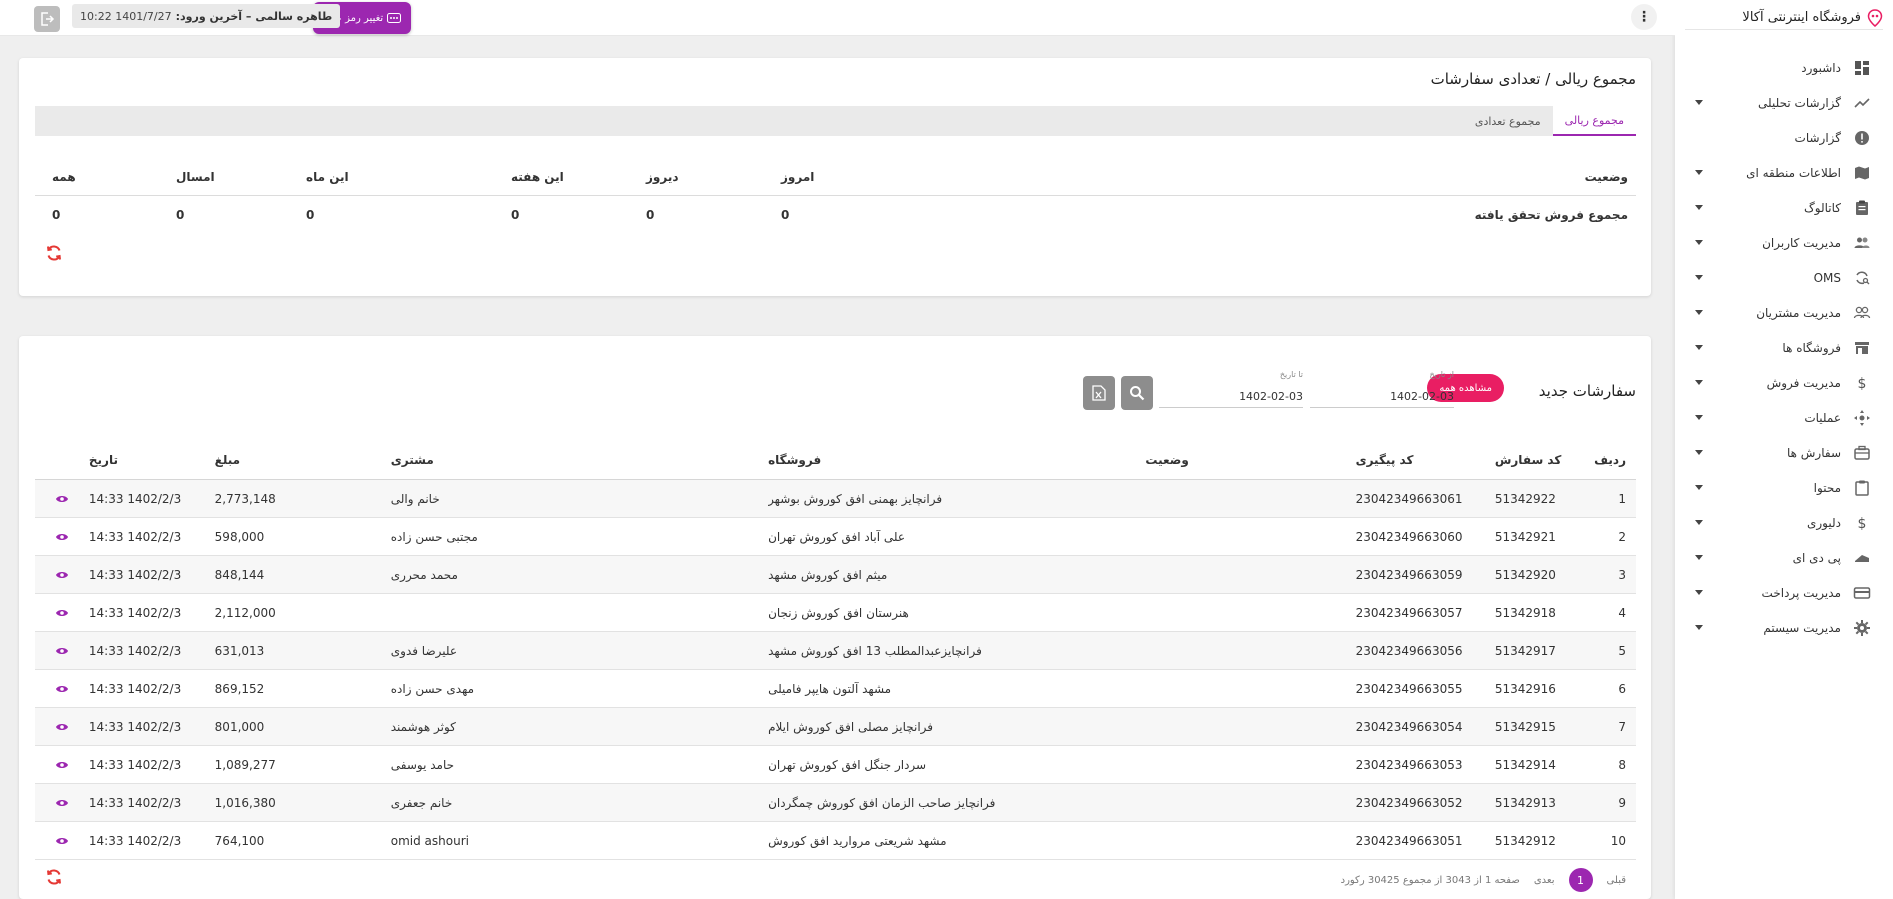 The height and width of the screenshot is (899, 1893). I want to click on sidebar-item-11: سفارش ها, so click(1784, 452).